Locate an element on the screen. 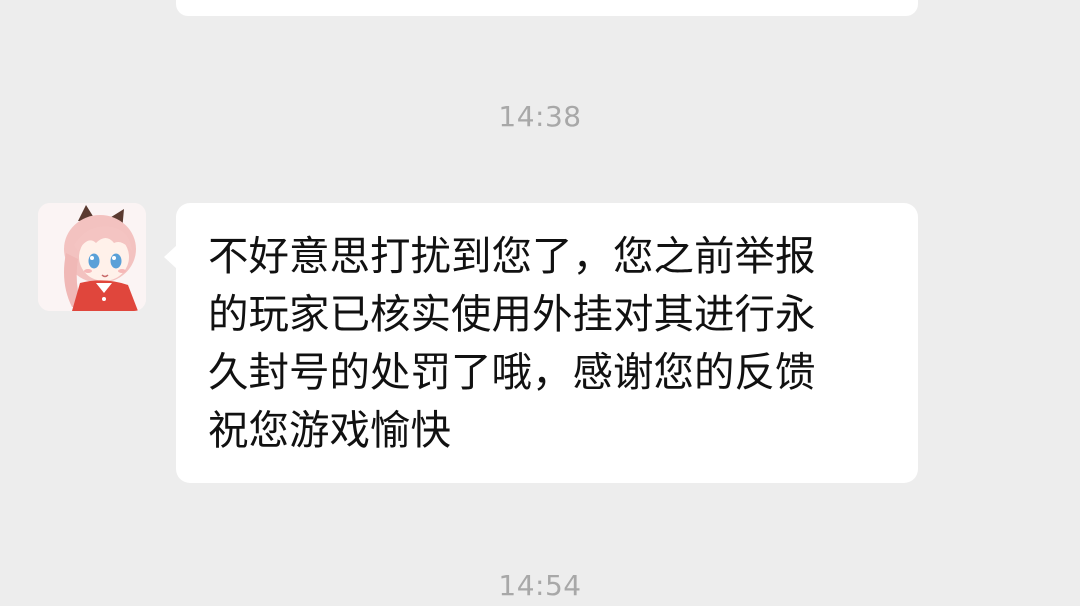 Image resolution: width=1080 pixels, height=606 pixels. previous-message-bubble is located at coordinates (547, 8).